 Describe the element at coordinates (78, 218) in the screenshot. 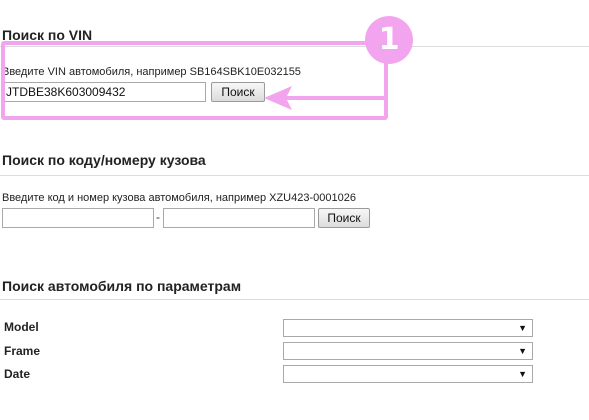

I see `body-code-input` at that location.